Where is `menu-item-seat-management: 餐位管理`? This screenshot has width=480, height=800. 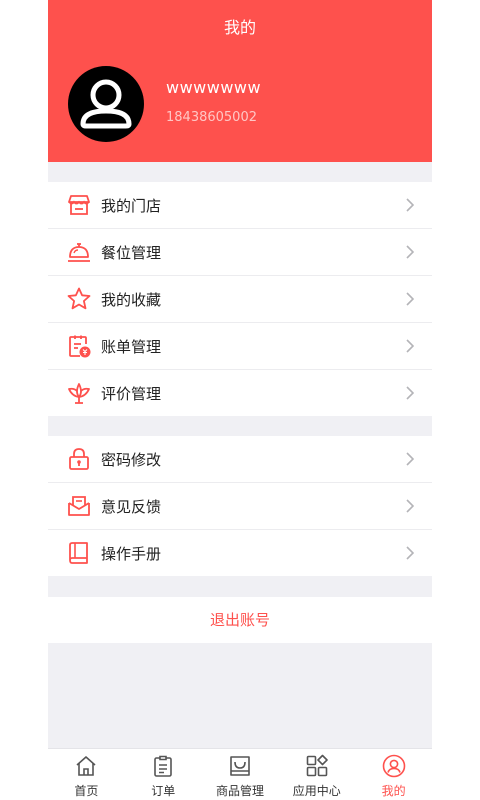
menu-item-seat-management: 餐位管理 is located at coordinates (240, 252).